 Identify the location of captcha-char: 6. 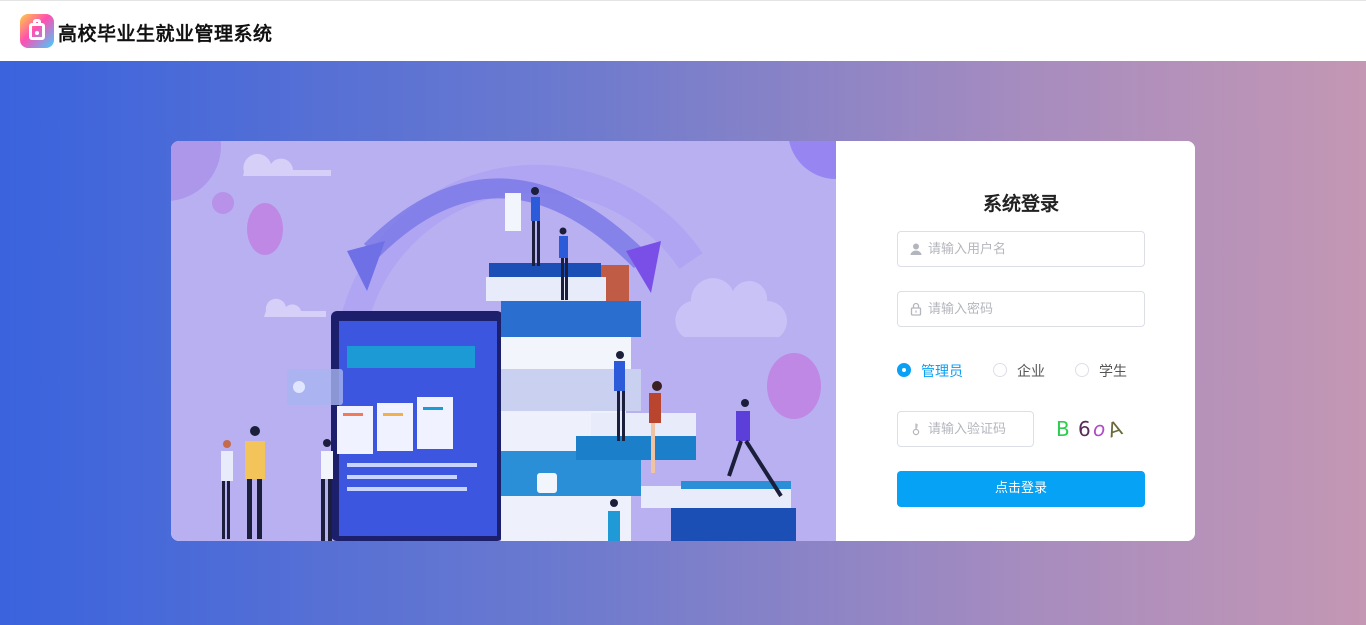
(1084, 429).